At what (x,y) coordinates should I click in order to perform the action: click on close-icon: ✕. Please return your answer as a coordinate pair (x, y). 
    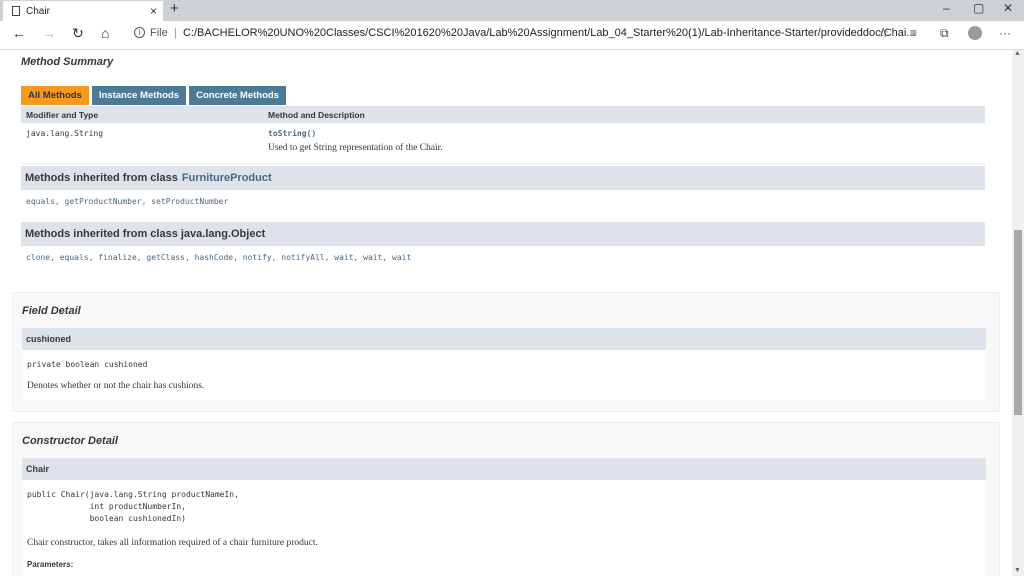
    Looking at the image, I should click on (1008, 8).